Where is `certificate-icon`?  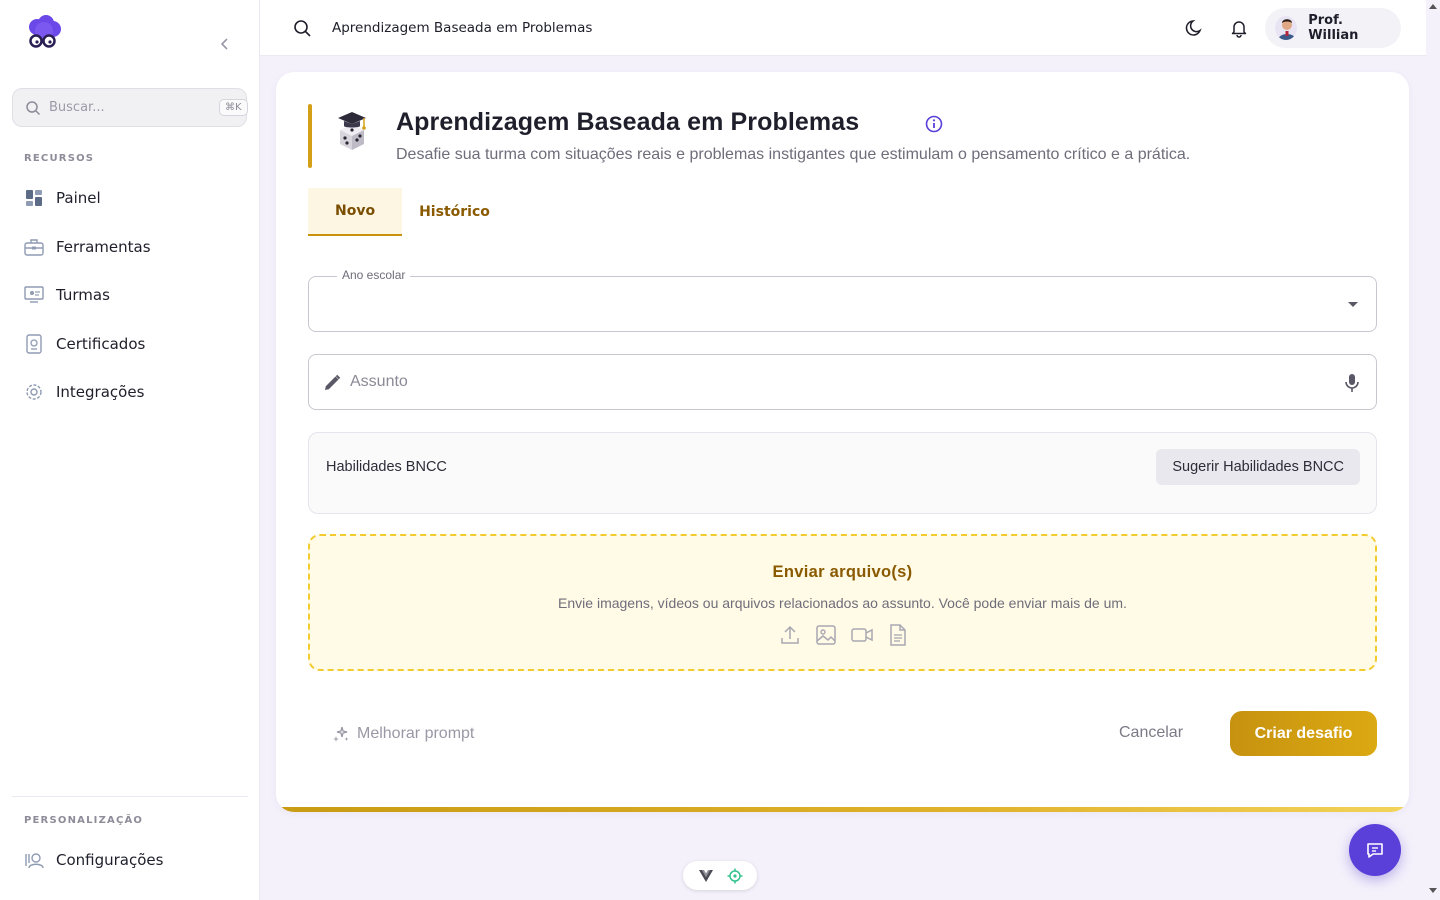 certificate-icon is located at coordinates (34, 343).